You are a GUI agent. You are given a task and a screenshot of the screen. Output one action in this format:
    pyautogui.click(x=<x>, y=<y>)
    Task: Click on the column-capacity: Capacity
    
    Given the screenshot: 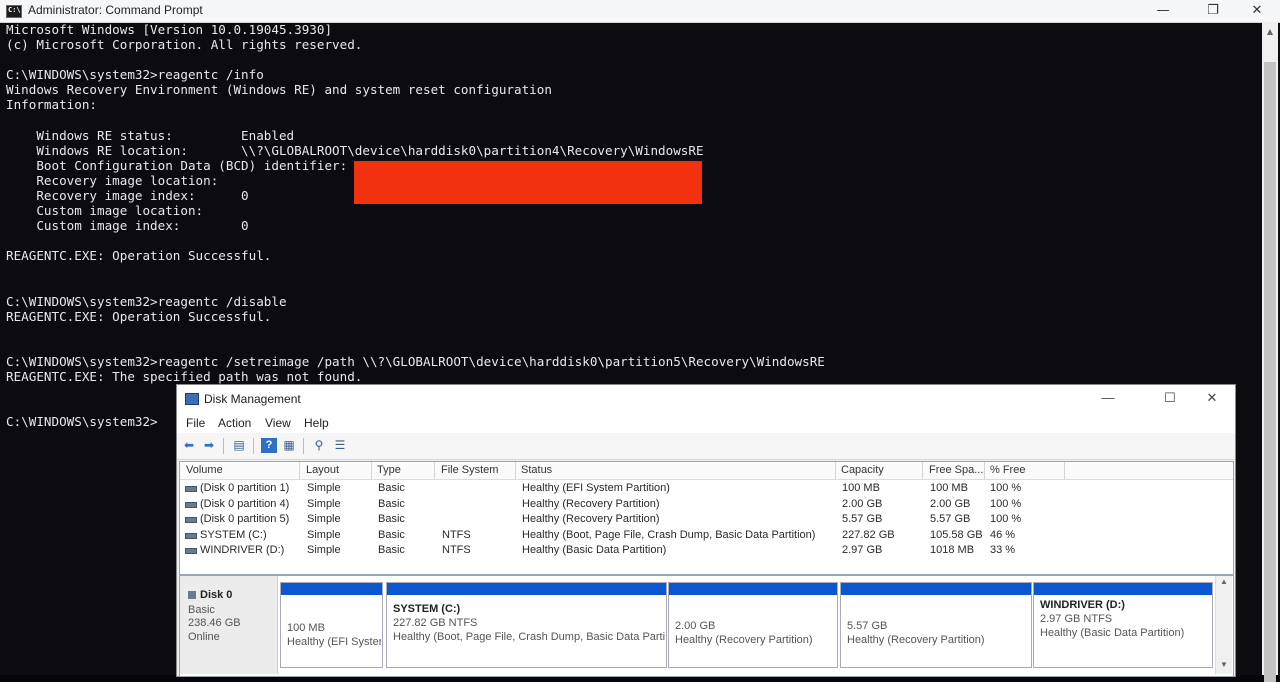 What is the action you would take?
    pyautogui.click(x=862, y=470)
    